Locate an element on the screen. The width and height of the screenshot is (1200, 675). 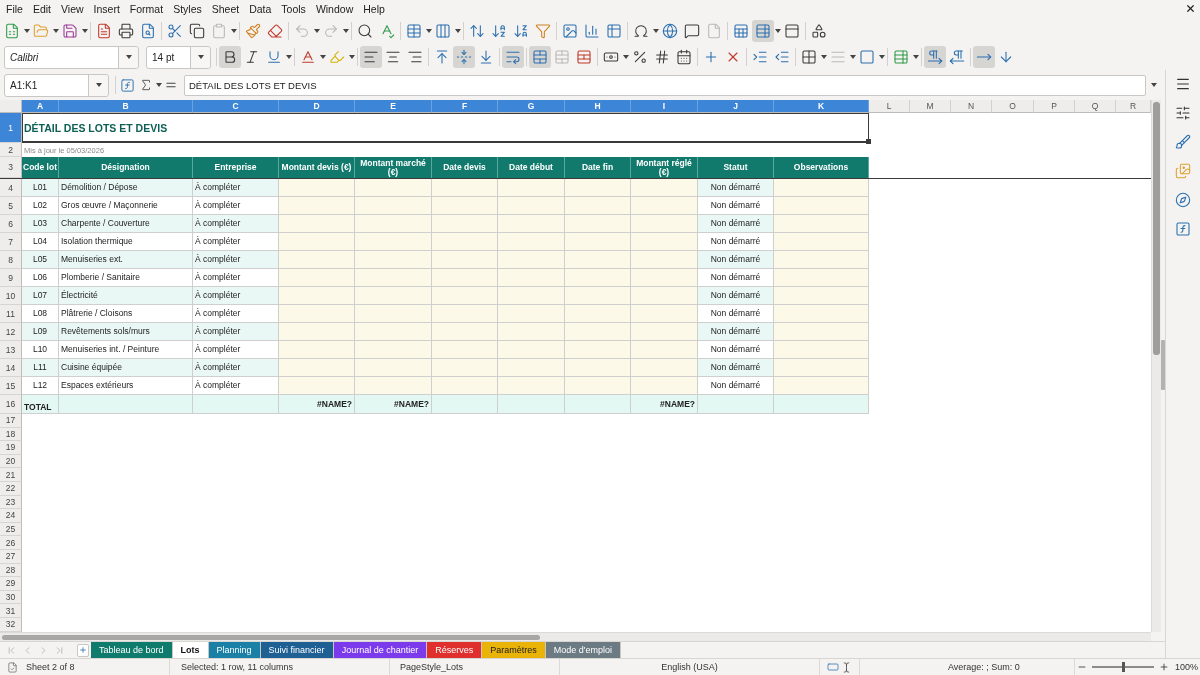
sheet-tab: Mode d'emploi is located at coordinates (583, 650).